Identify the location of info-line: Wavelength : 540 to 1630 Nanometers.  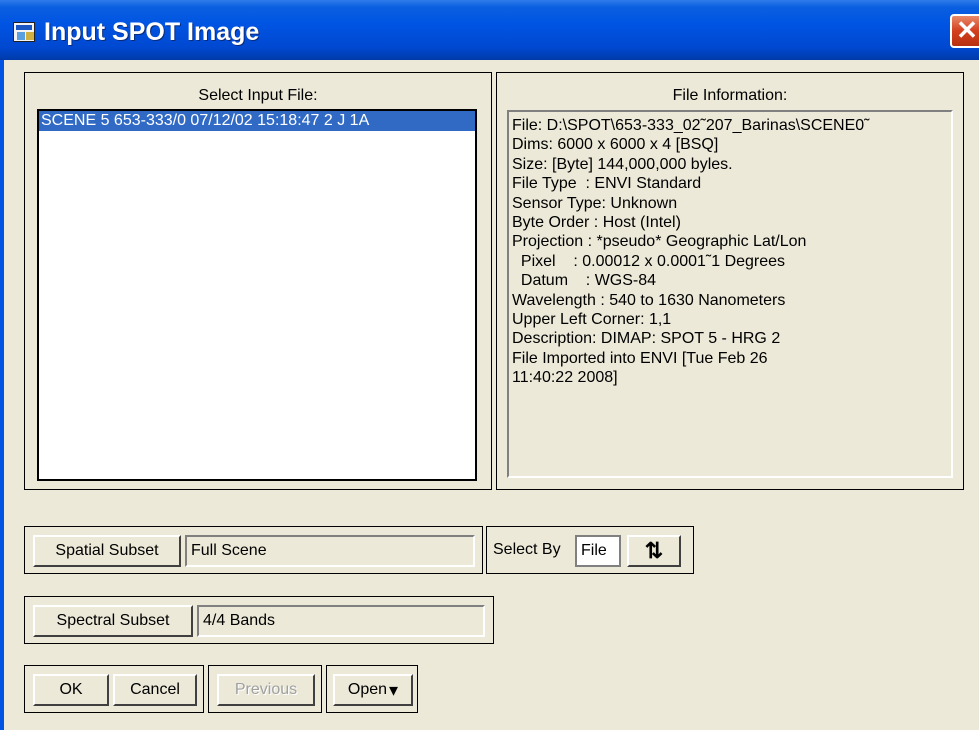
(649, 300).